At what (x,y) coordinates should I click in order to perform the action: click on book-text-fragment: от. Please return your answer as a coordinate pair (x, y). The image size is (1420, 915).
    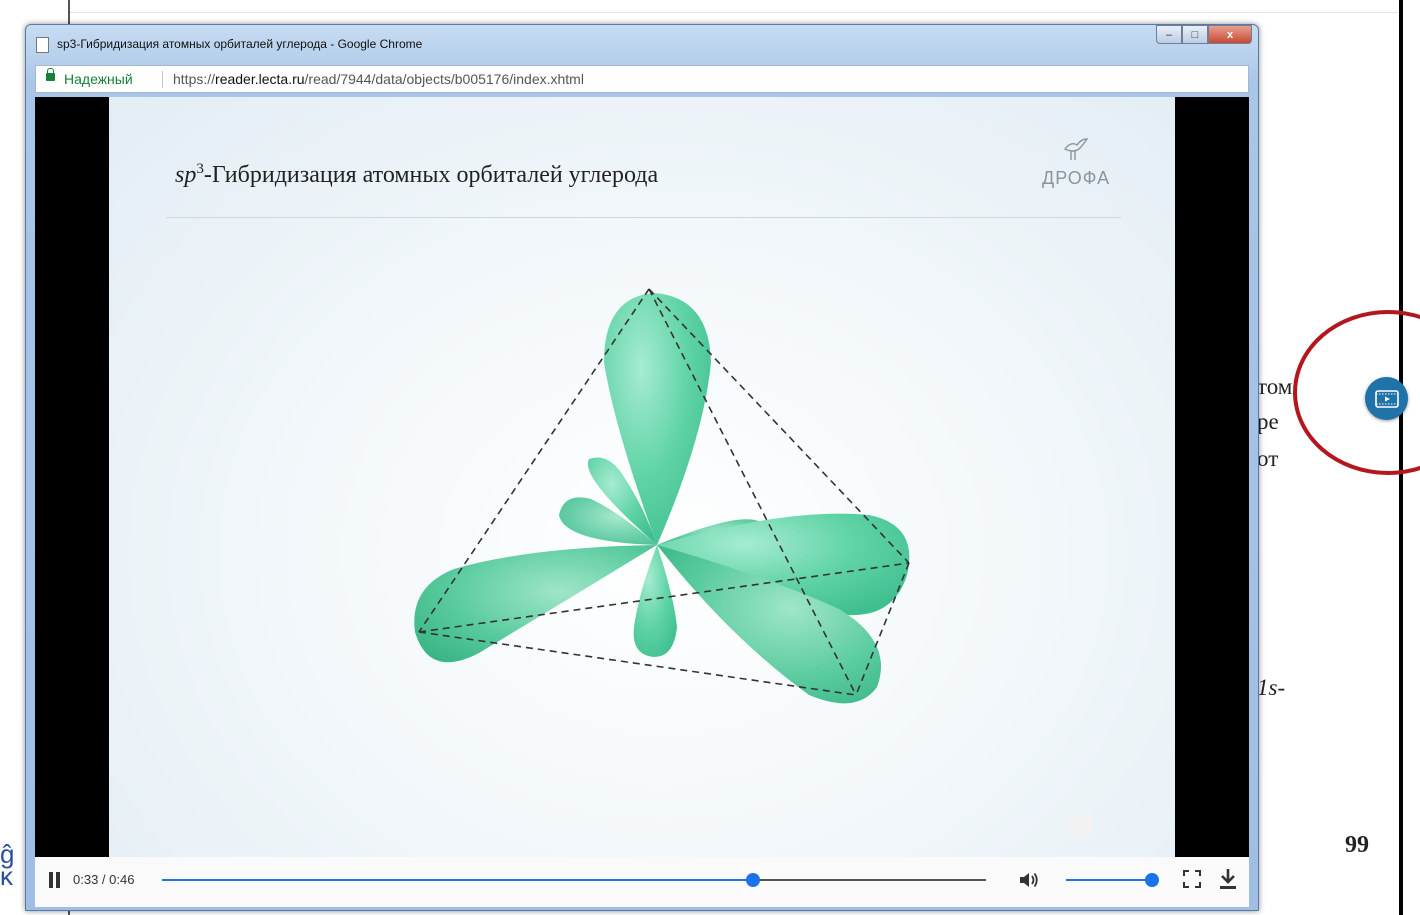
    Looking at the image, I should click on (1268, 458).